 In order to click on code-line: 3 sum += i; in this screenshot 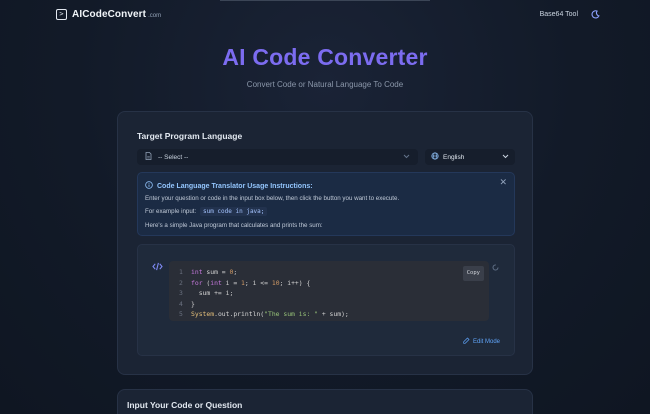, I will do `click(206, 293)`.